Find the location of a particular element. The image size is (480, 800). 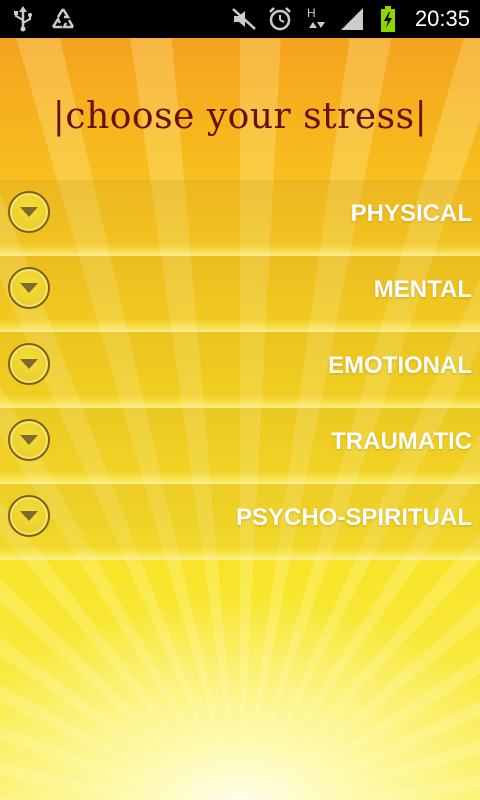

status-bar: H 20:35 is located at coordinates (240, 19).